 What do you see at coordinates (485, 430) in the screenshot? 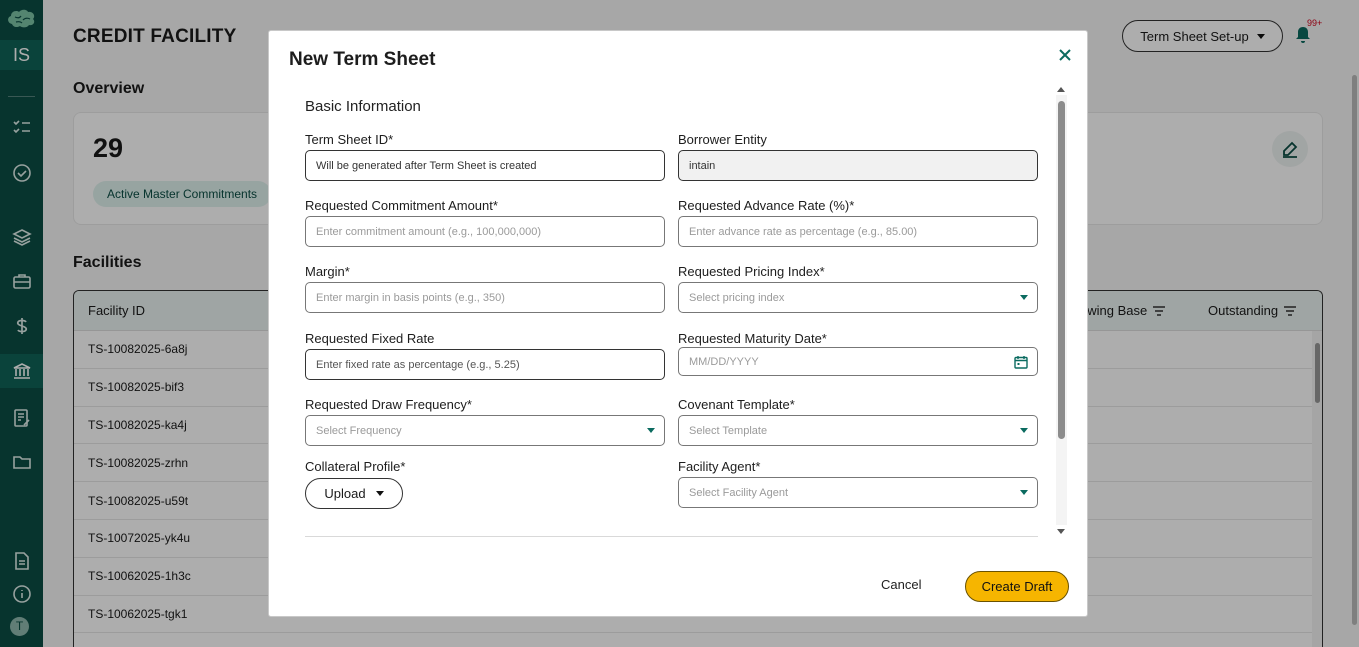
I see `draw-frequency-select: Select Frequency` at bounding box center [485, 430].